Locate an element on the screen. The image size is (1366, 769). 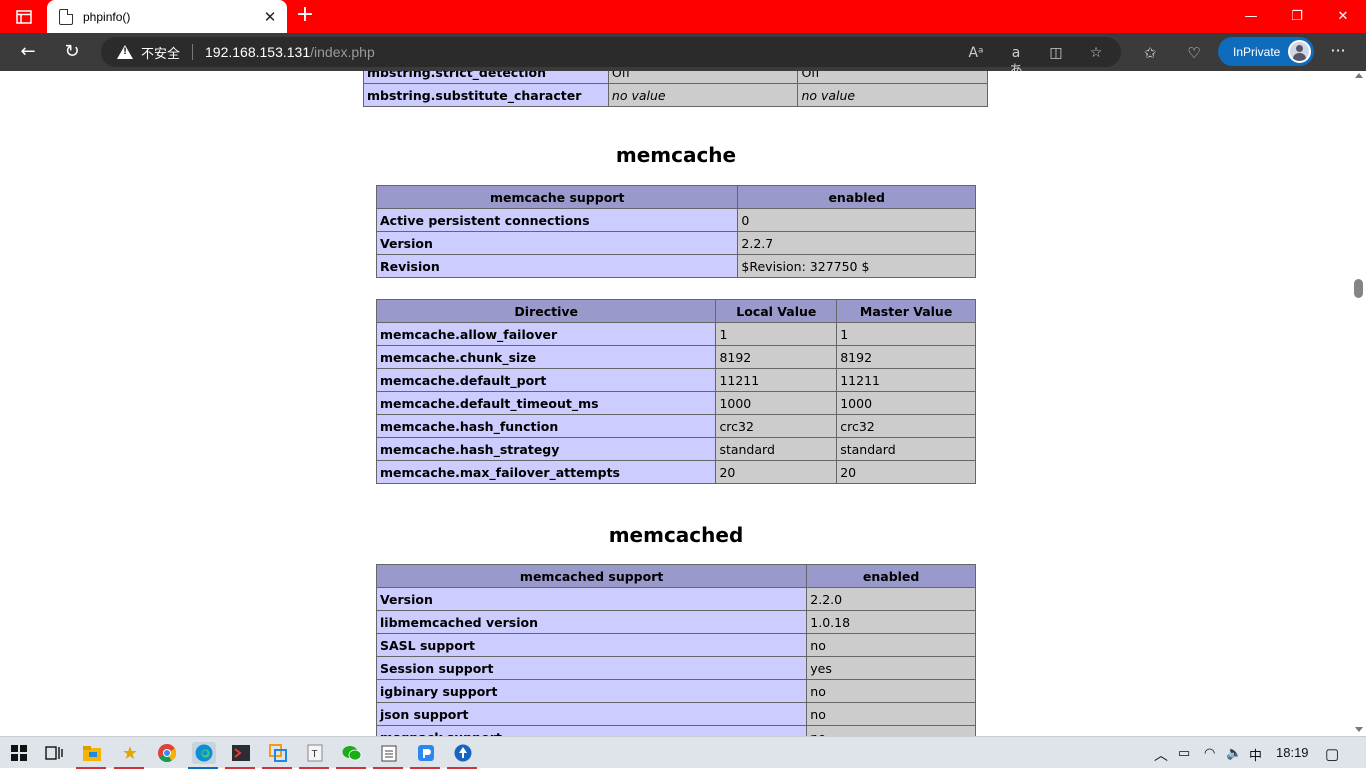
table-row: memcache.chunk_size 8192 8192 is located at coordinates (675, 357).